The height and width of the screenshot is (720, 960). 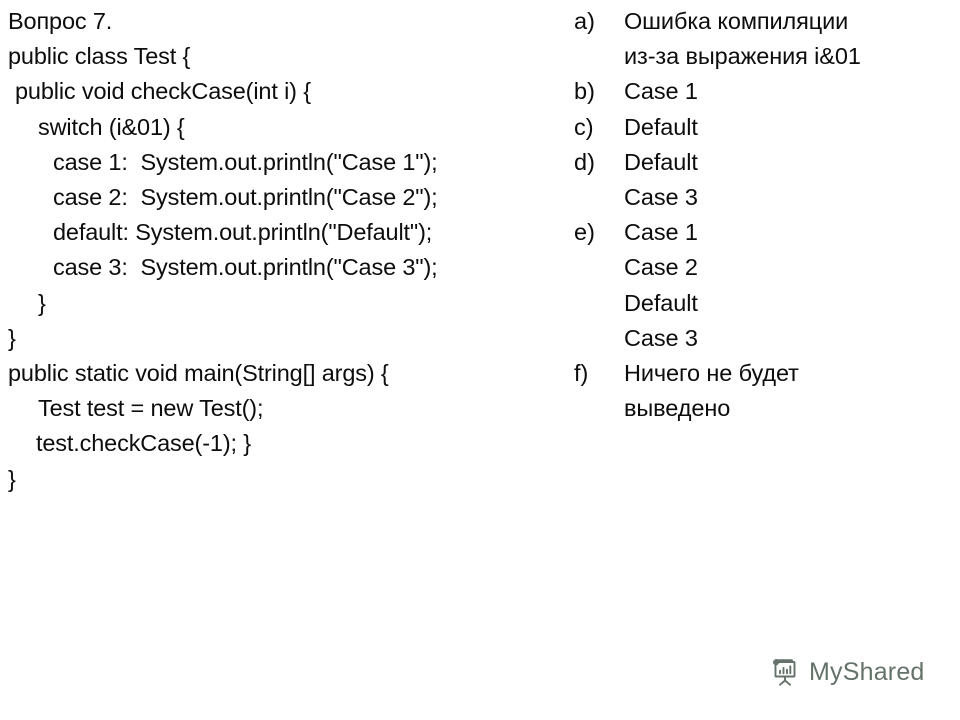 I want to click on code-line: test.checkCase(-1); }, so click(x=143, y=443).